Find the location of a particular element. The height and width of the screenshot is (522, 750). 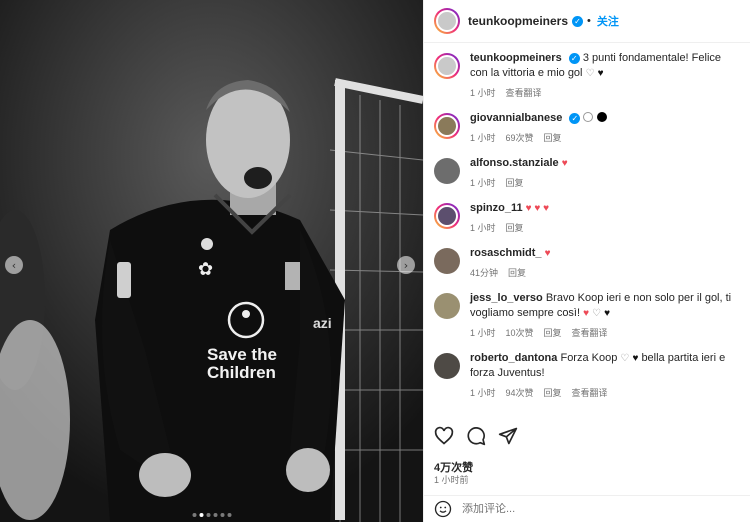

comment-icon is located at coordinates (476, 436).